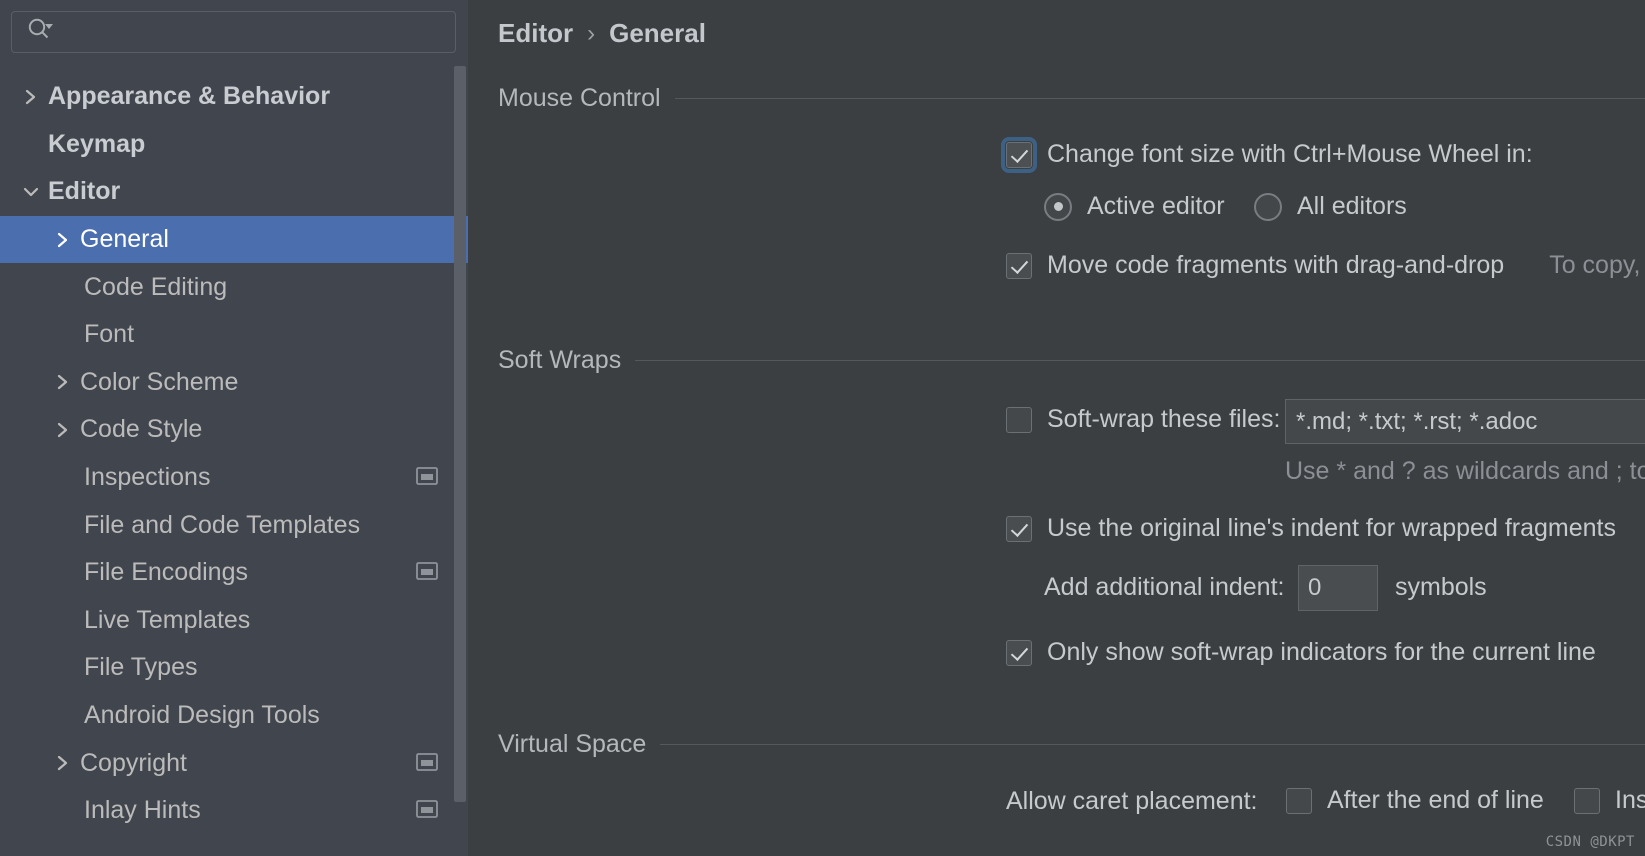 This screenshot has width=1645, height=856. I want to click on section-title-mouse-control: Mouse Control, so click(579, 98).